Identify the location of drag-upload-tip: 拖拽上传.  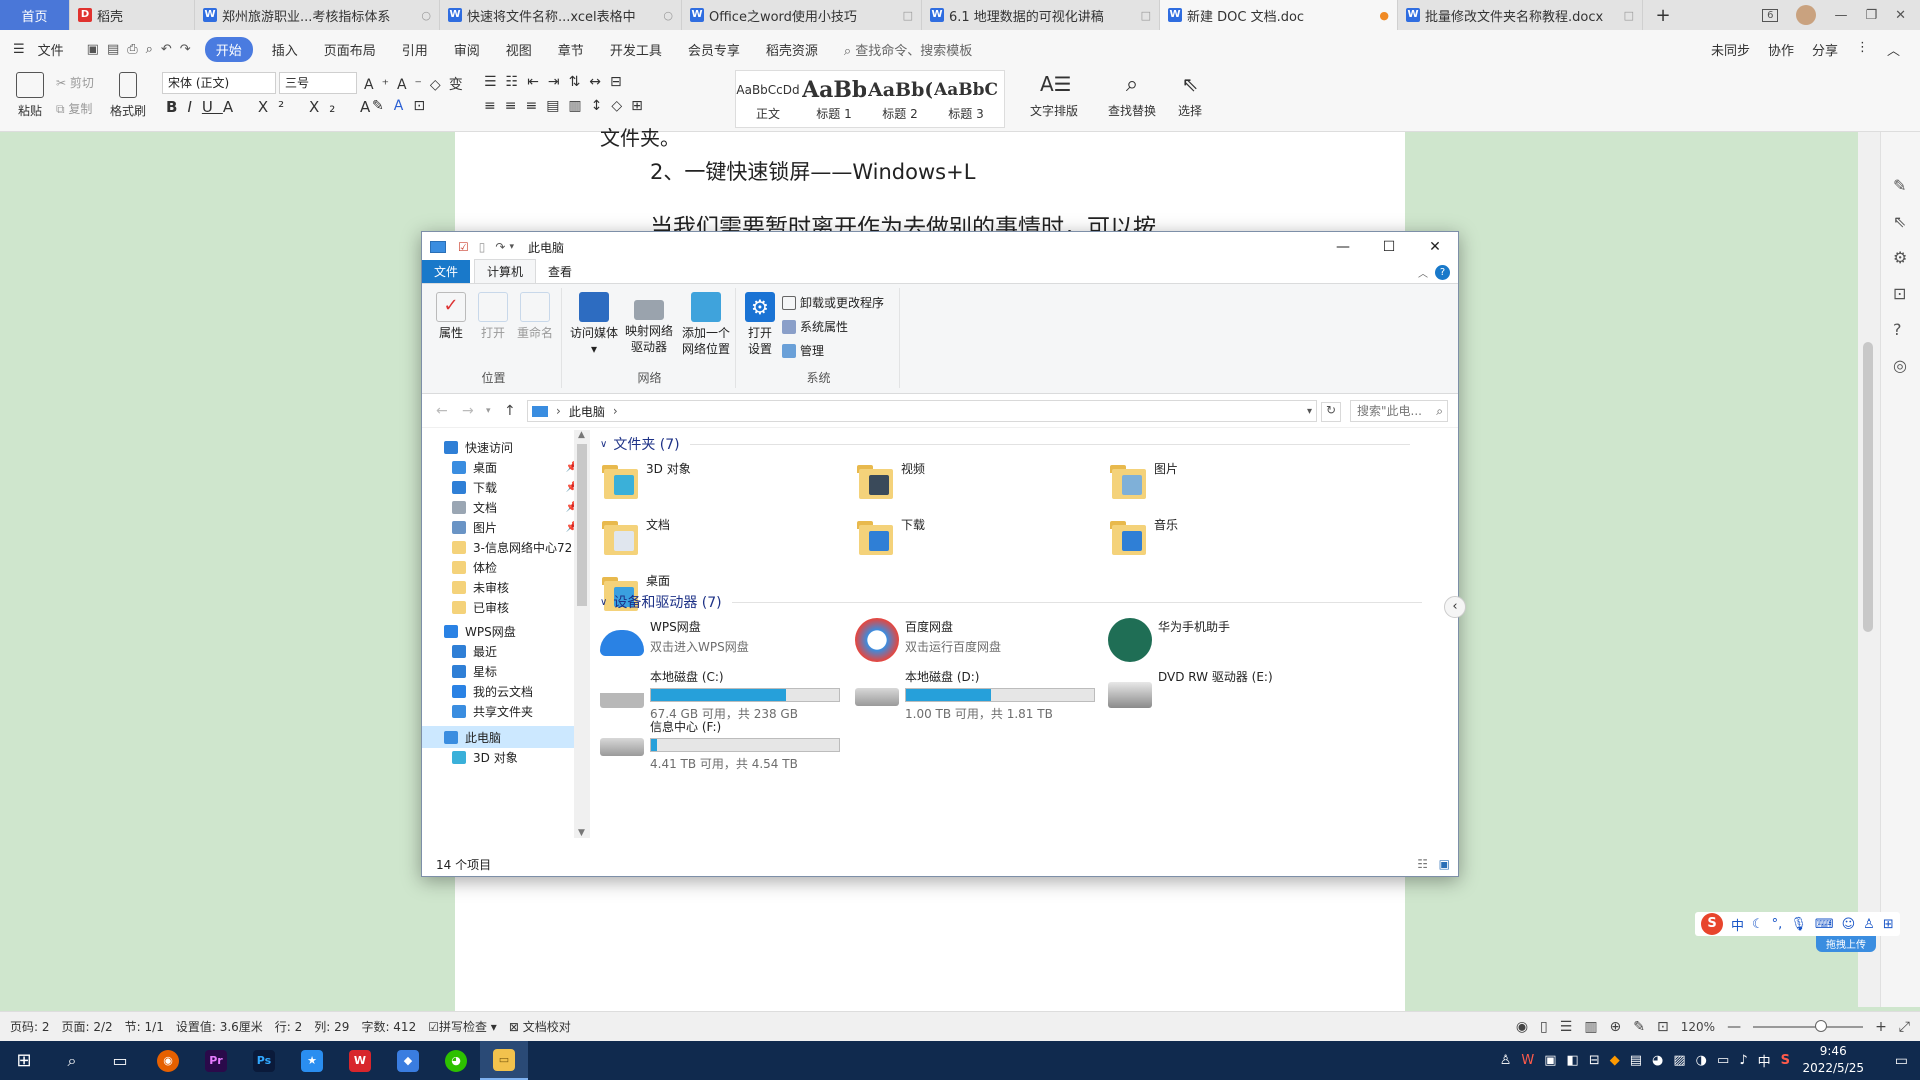
(1846, 944).